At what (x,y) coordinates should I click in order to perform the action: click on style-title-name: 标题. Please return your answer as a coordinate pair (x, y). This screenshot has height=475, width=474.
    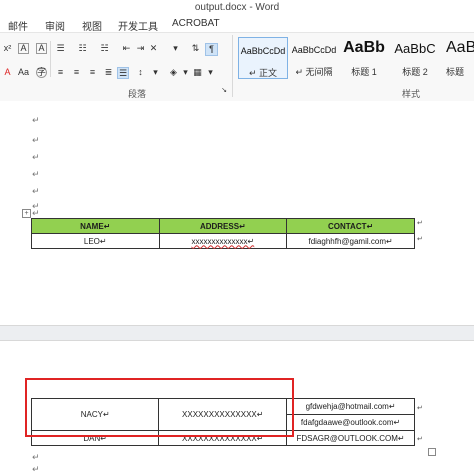
    Looking at the image, I should click on (455, 72).